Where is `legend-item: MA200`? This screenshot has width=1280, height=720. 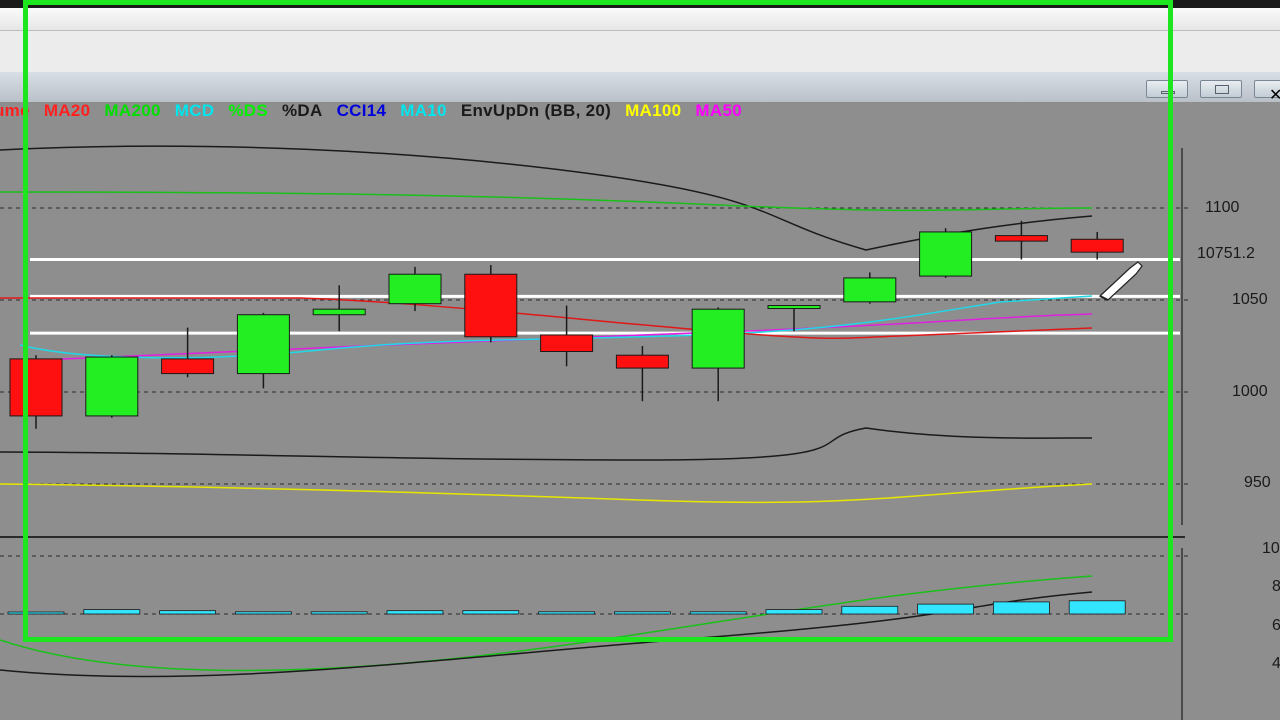
legend-item: MA200 is located at coordinates (132, 110).